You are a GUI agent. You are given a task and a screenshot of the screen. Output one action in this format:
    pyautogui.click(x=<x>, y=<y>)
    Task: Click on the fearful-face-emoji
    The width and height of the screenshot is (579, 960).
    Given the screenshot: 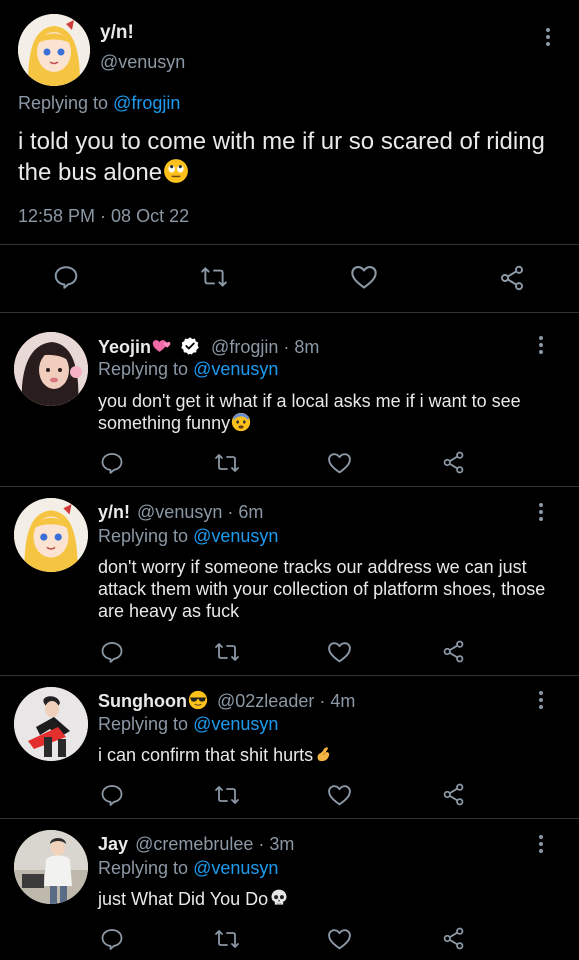 What is the action you would take?
    pyautogui.click(x=241, y=422)
    